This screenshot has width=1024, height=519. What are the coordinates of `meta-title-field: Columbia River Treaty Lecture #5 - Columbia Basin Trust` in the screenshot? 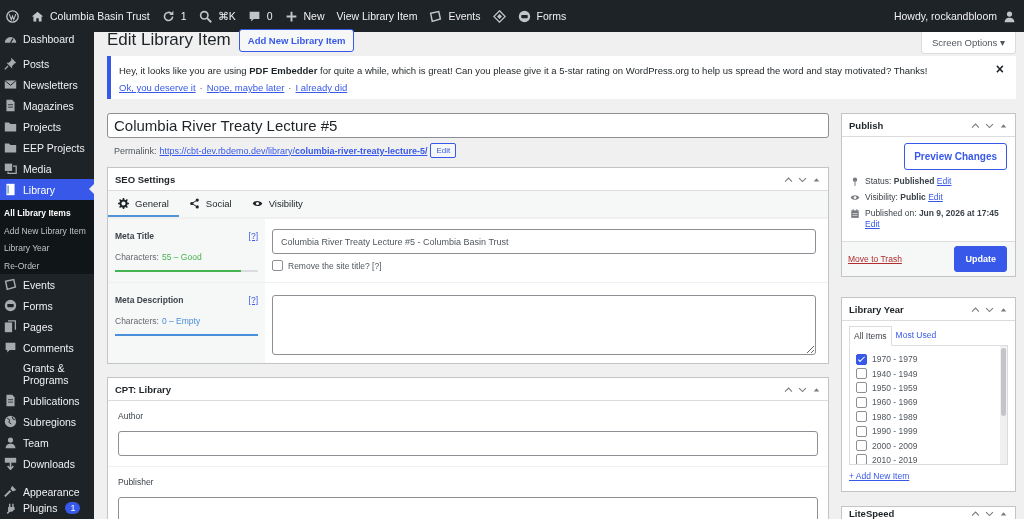 It's located at (544, 241).